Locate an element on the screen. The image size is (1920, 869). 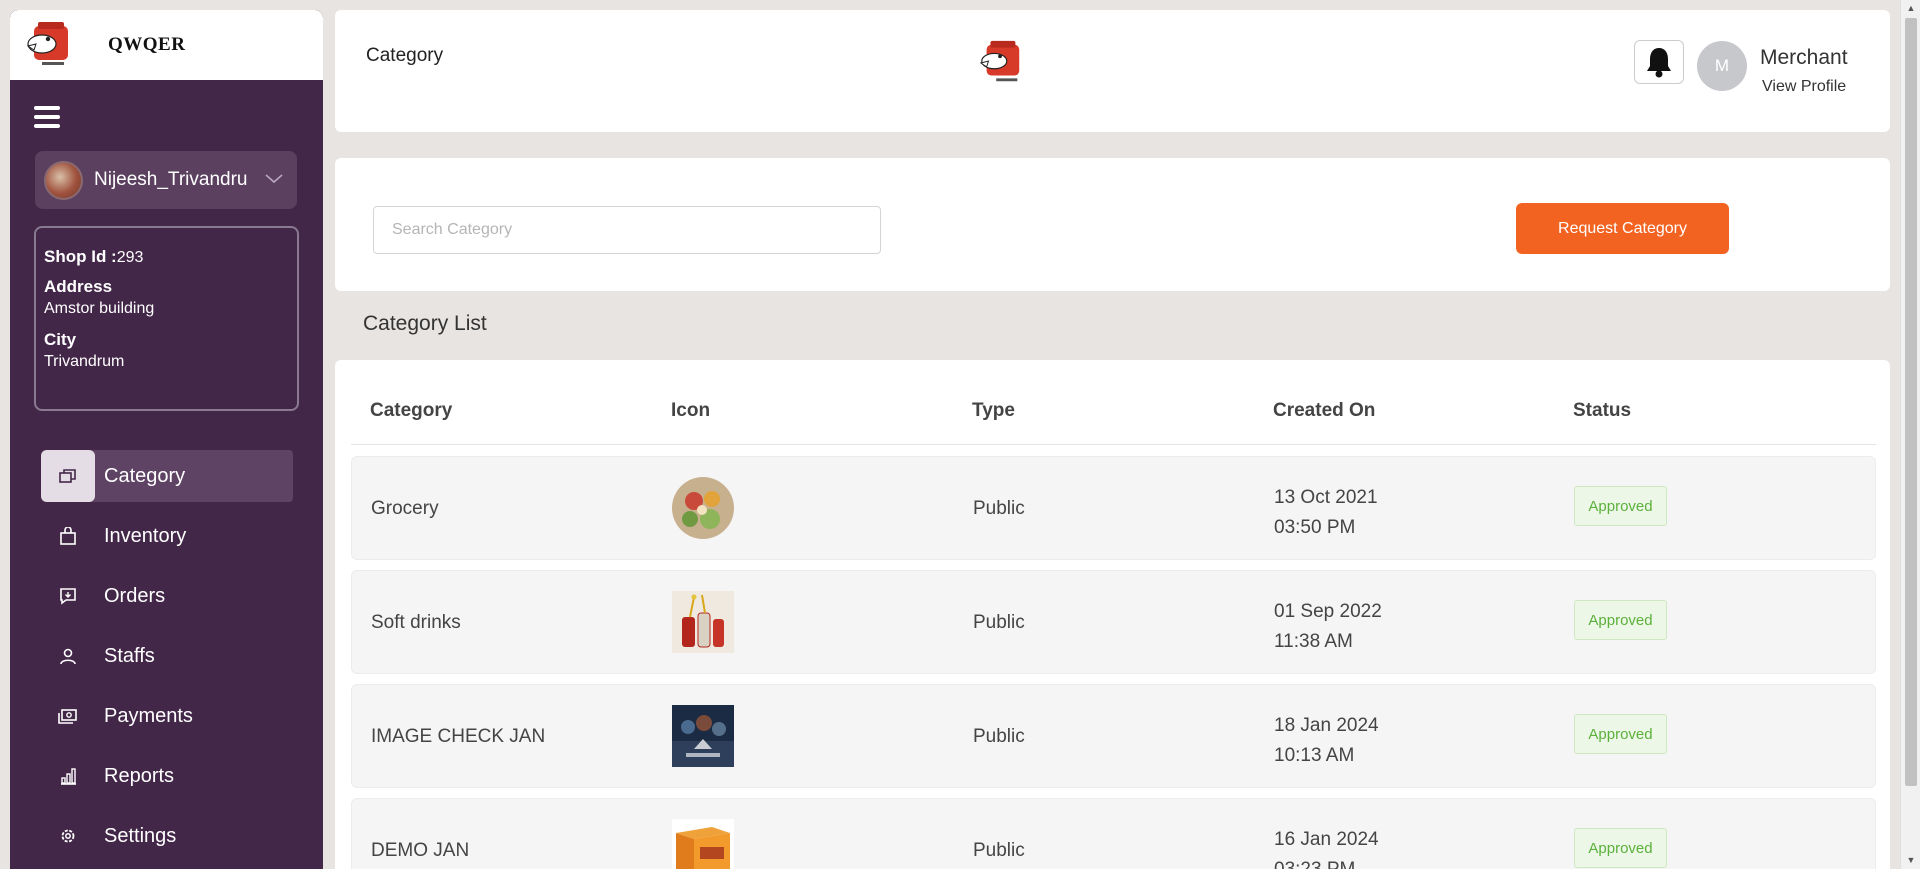
sidebar-item-settings: Settings is located at coordinates (167, 836).